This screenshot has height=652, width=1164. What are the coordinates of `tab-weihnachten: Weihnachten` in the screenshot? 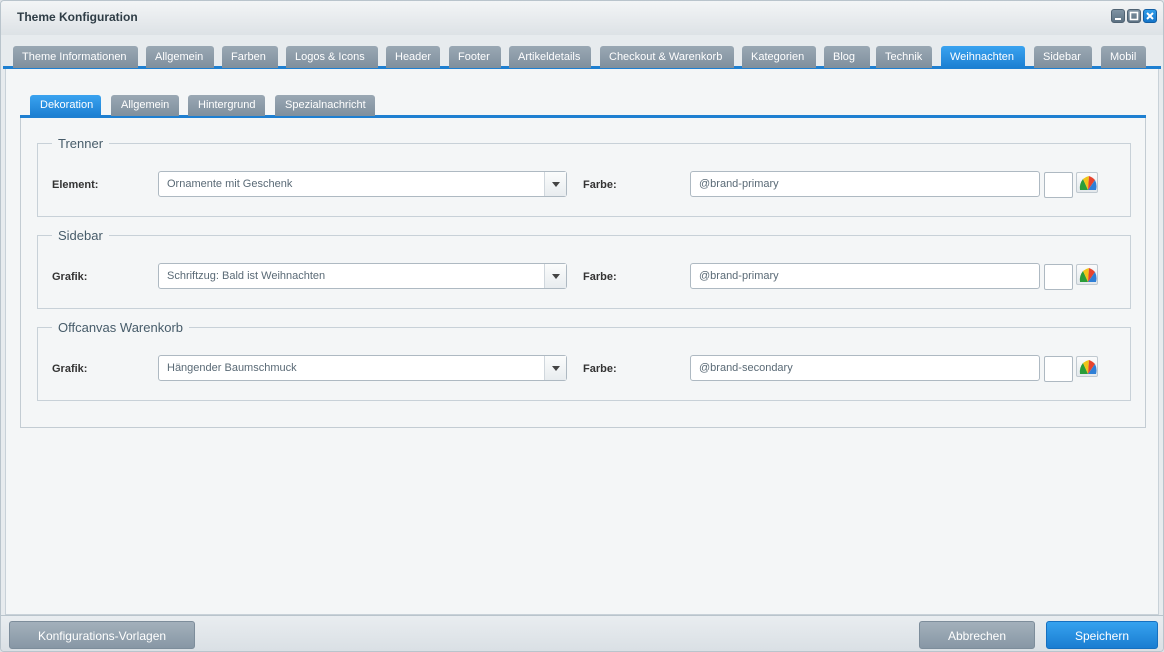 It's located at (983, 57).